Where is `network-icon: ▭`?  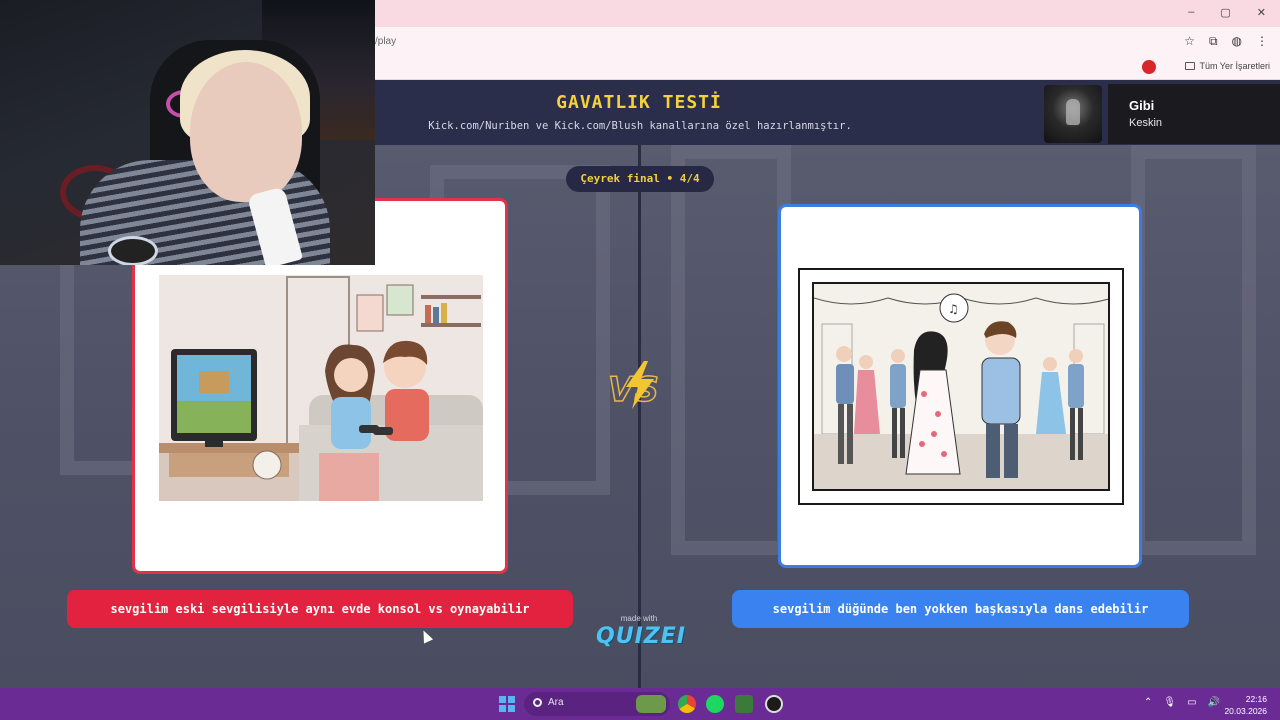 network-icon: ▭ is located at coordinates (1191, 702).